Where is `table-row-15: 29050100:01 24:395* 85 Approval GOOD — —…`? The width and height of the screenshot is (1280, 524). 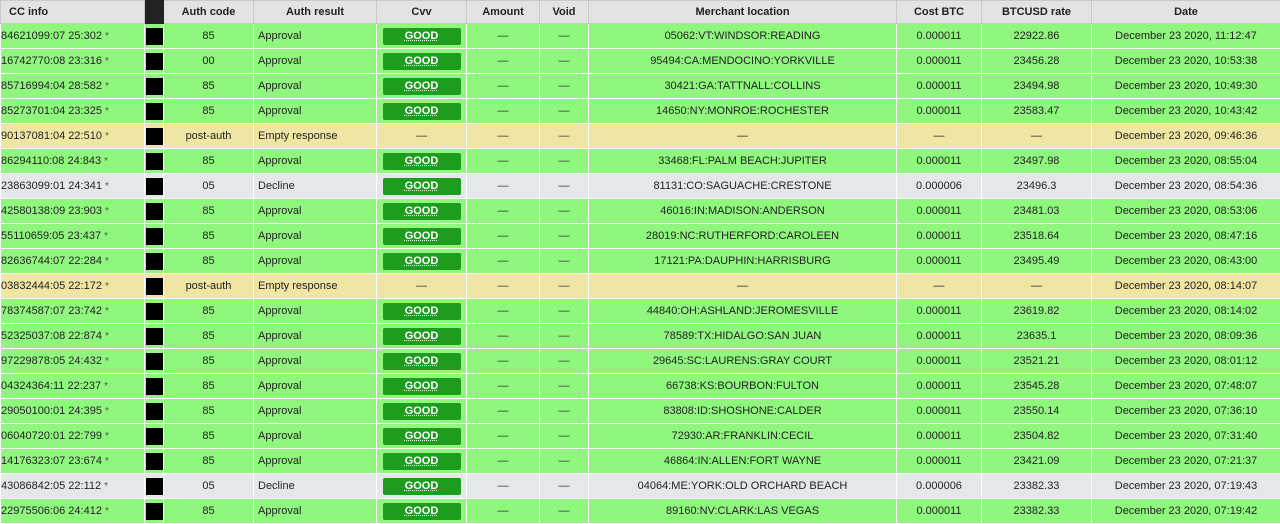
table-row-15: 29050100:01 24:395* 85 Approval GOOD — —… is located at coordinates (640, 411).